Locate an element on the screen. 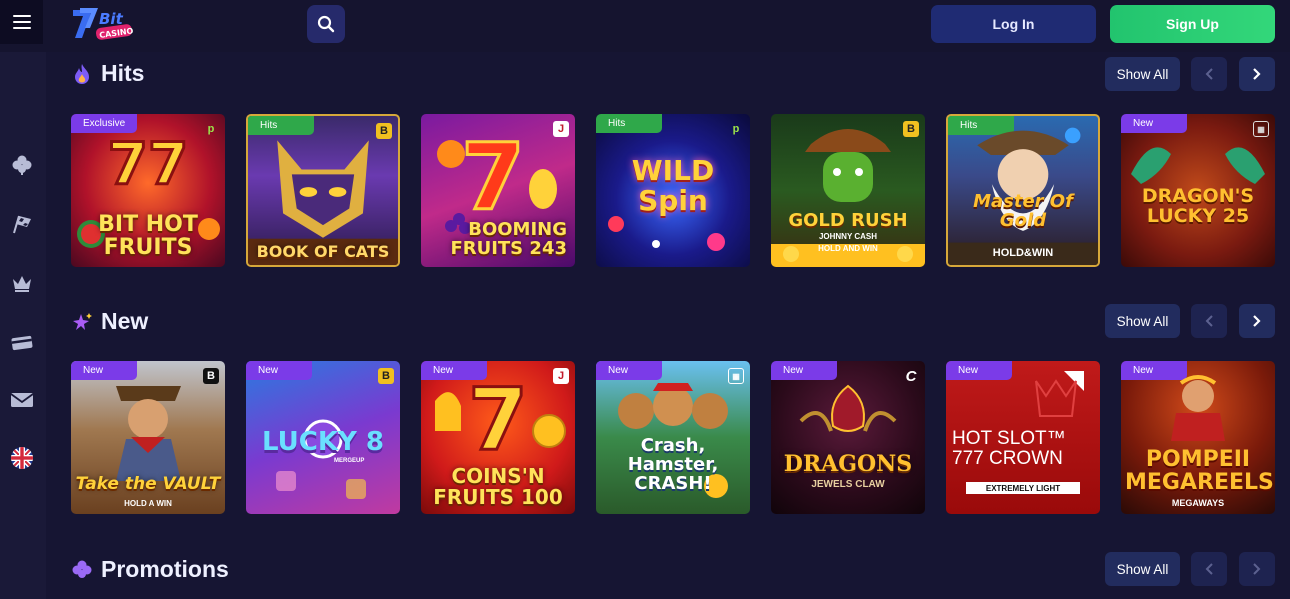 The height and width of the screenshot is (599, 1290). game-card-crash-hamster-crash: New ▦ Crash, Hamster, CRASH! is located at coordinates (673, 437).